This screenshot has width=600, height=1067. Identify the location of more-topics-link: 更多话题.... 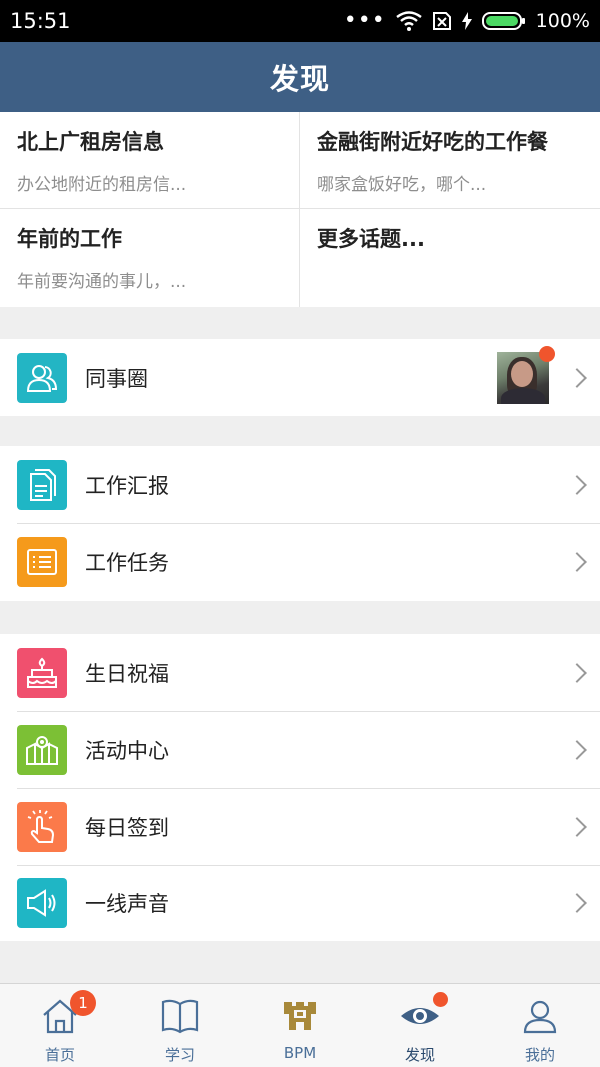
(450, 258).